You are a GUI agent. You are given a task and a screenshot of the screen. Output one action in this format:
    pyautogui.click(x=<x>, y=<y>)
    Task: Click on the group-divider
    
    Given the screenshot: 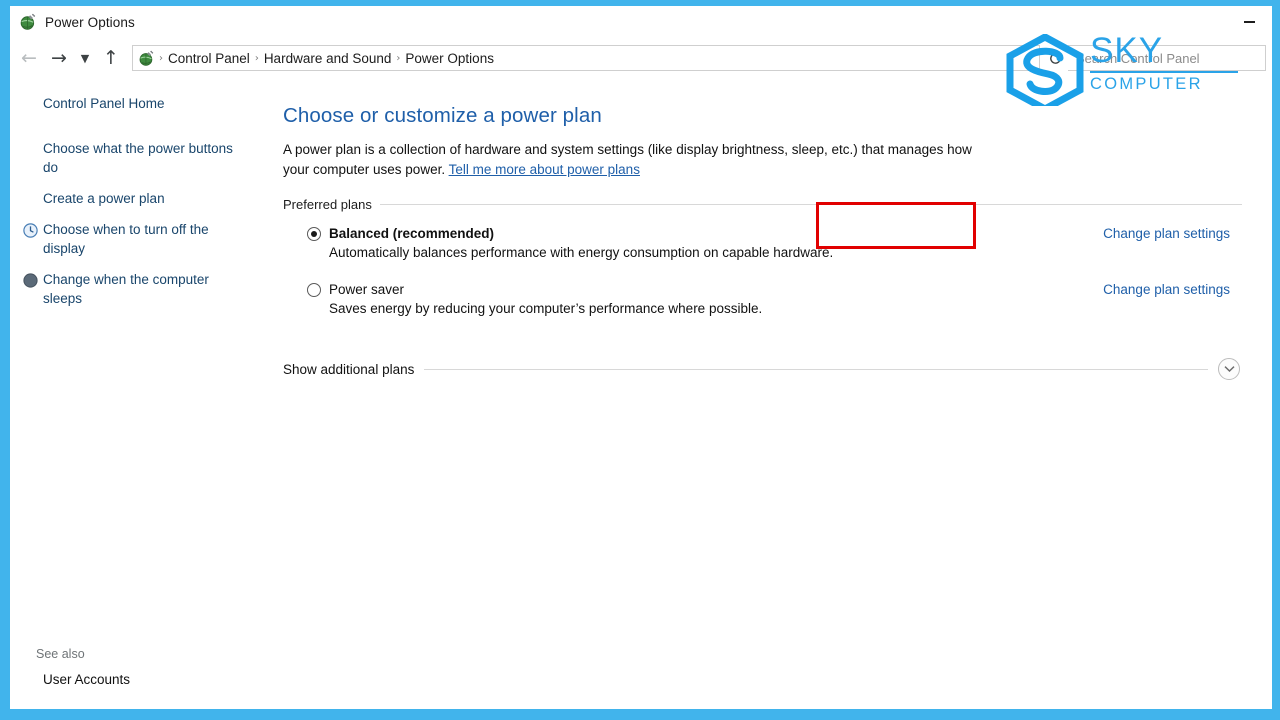 What is the action you would take?
    pyautogui.click(x=810, y=204)
    